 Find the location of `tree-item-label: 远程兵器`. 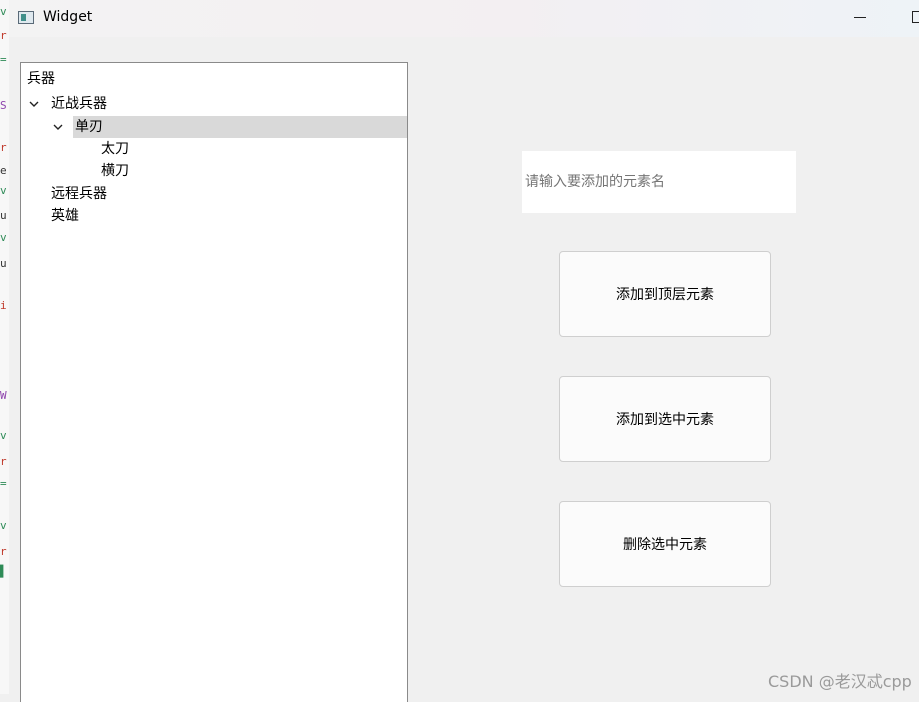

tree-item-label: 远程兵器 is located at coordinates (79, 194).